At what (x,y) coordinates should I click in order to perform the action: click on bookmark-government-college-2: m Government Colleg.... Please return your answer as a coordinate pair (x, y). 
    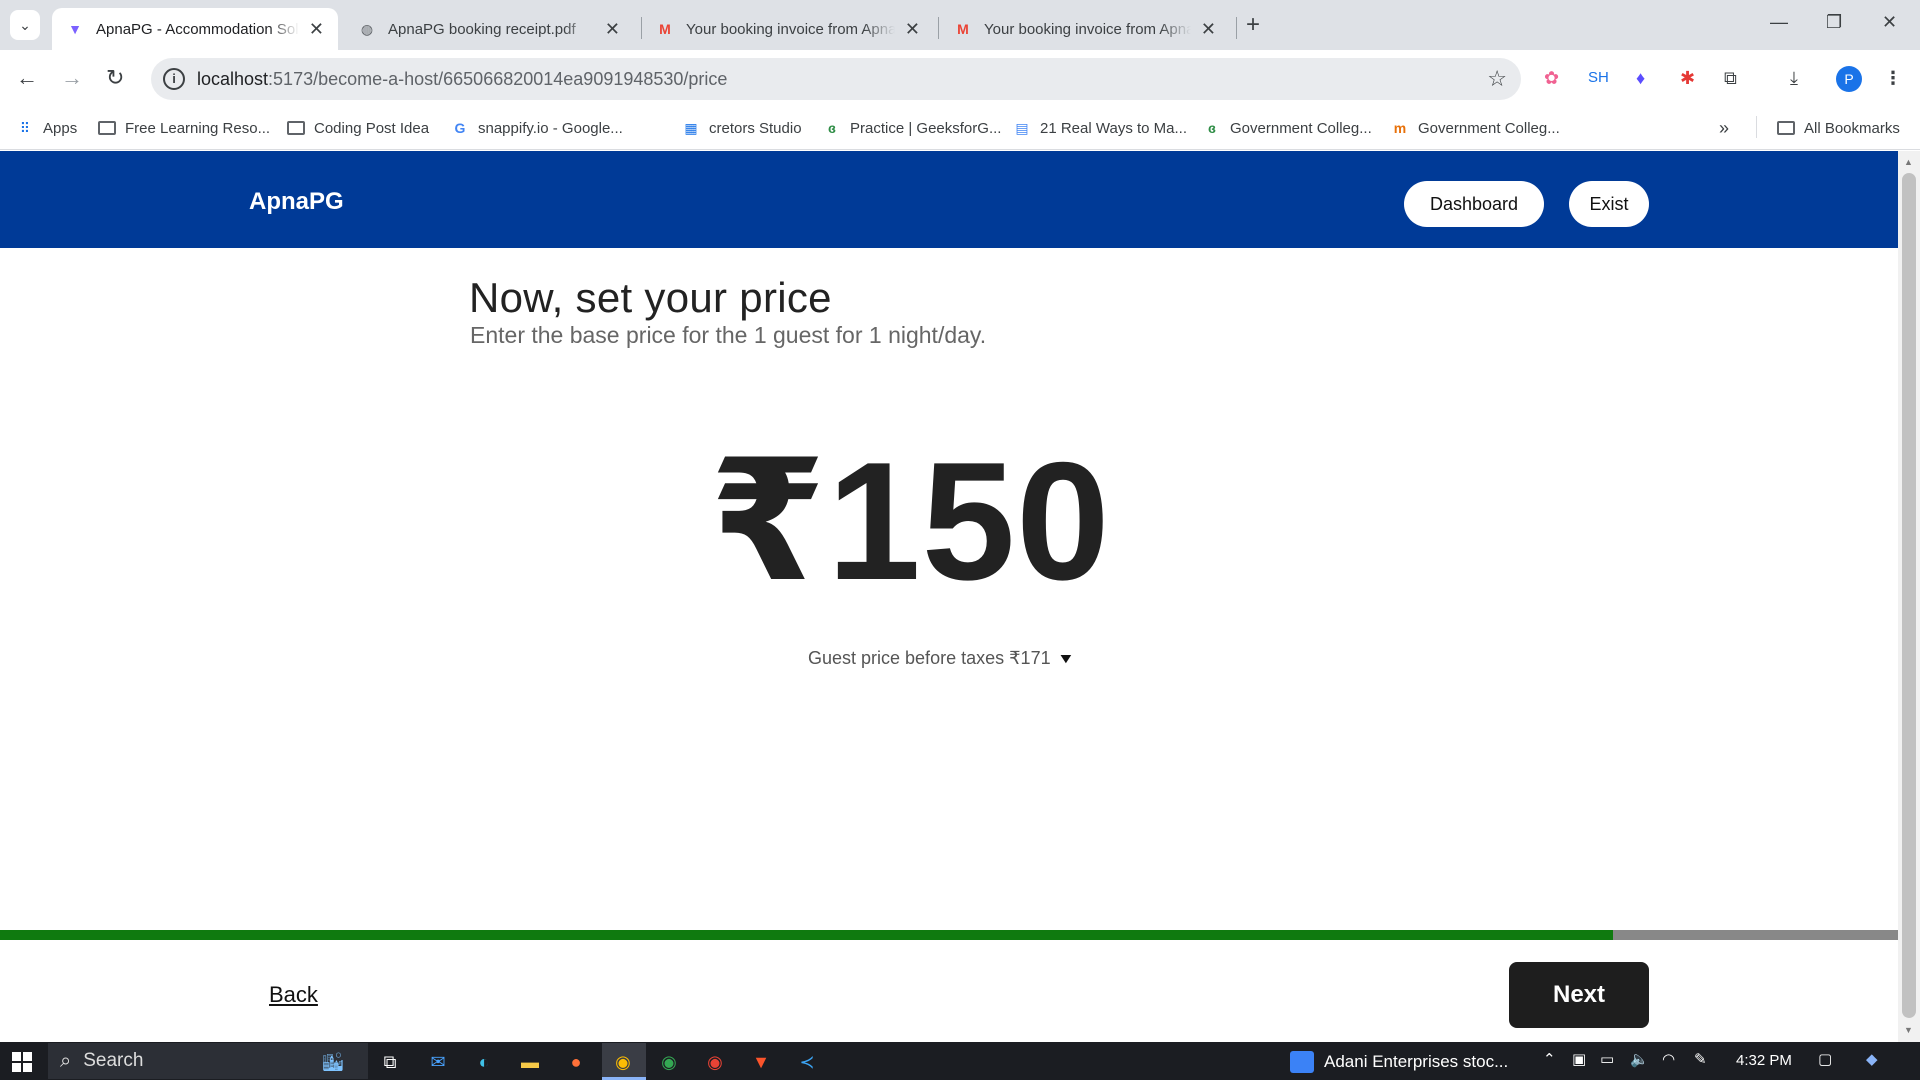
    Looking at the image, I should click on (1475, 128).